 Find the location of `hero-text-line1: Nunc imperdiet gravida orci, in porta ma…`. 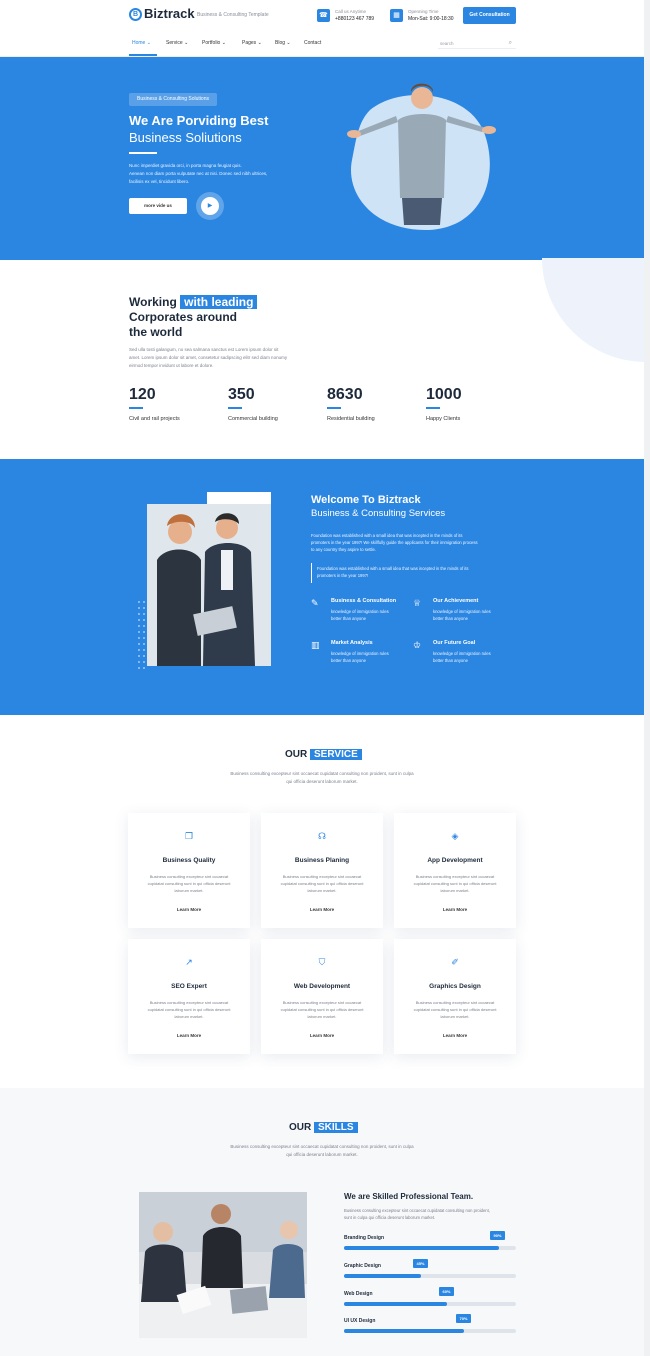

hero-text-line1: Nunc imperdiet gravida orci, in porta ma… is located at coordinates (185, 165).